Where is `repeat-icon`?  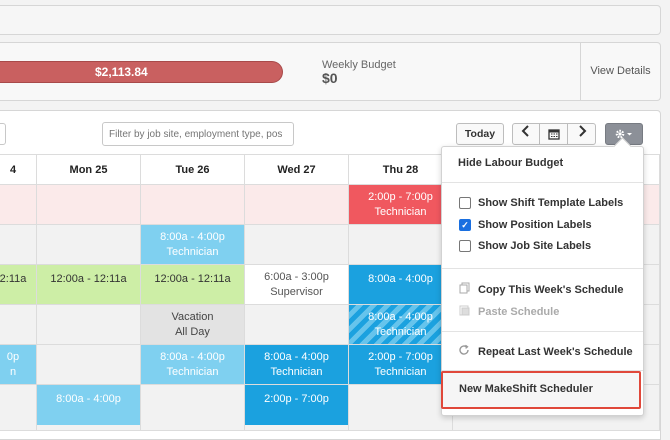
repeat-icon is located at coordinates (464, 353).